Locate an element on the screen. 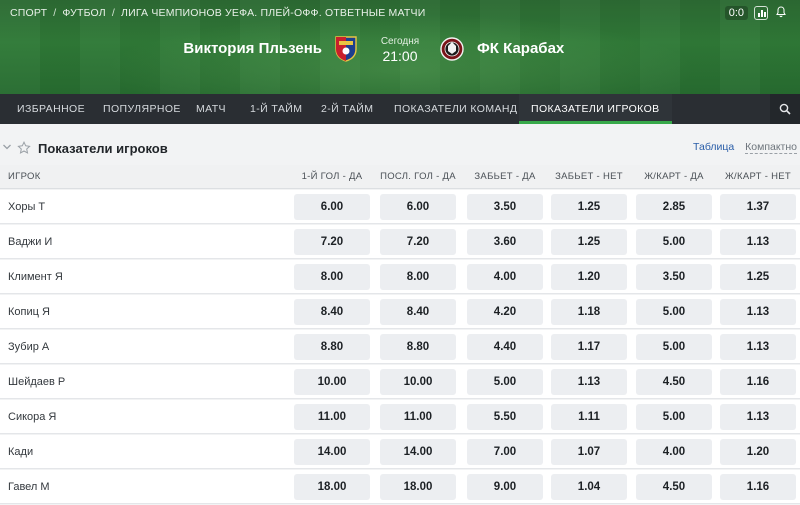  tab-second-half: 2-Й ТАЙМ is located at coordinates (347, 109).